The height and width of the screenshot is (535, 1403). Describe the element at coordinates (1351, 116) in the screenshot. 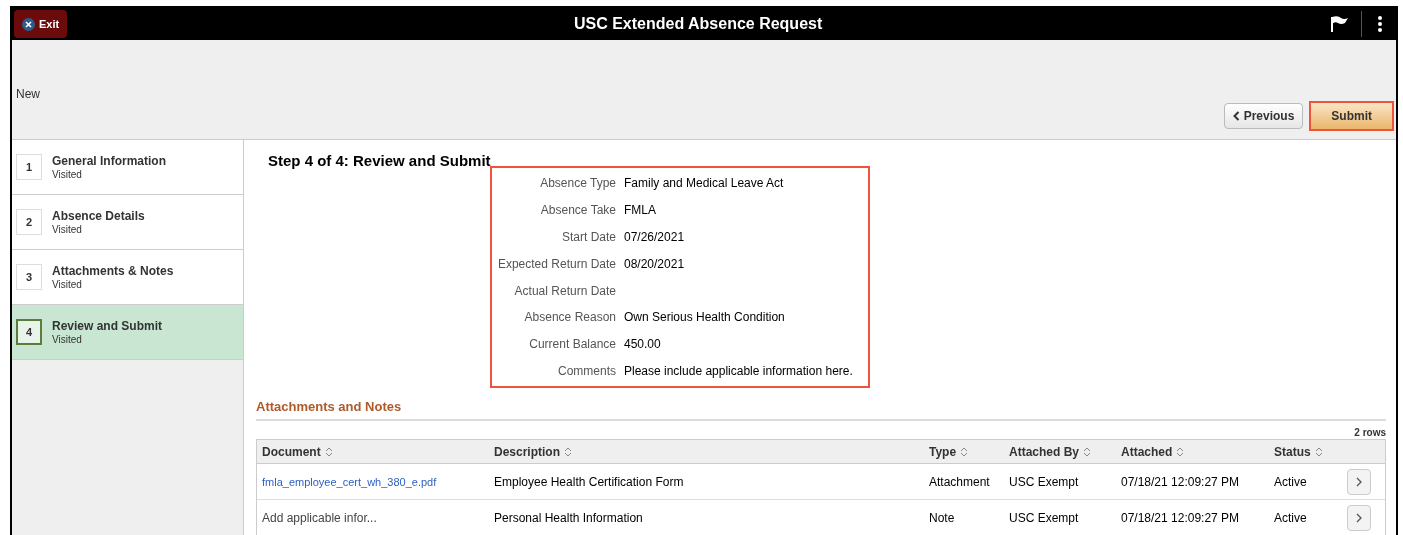

I see `submit-button: Submit` at that location.